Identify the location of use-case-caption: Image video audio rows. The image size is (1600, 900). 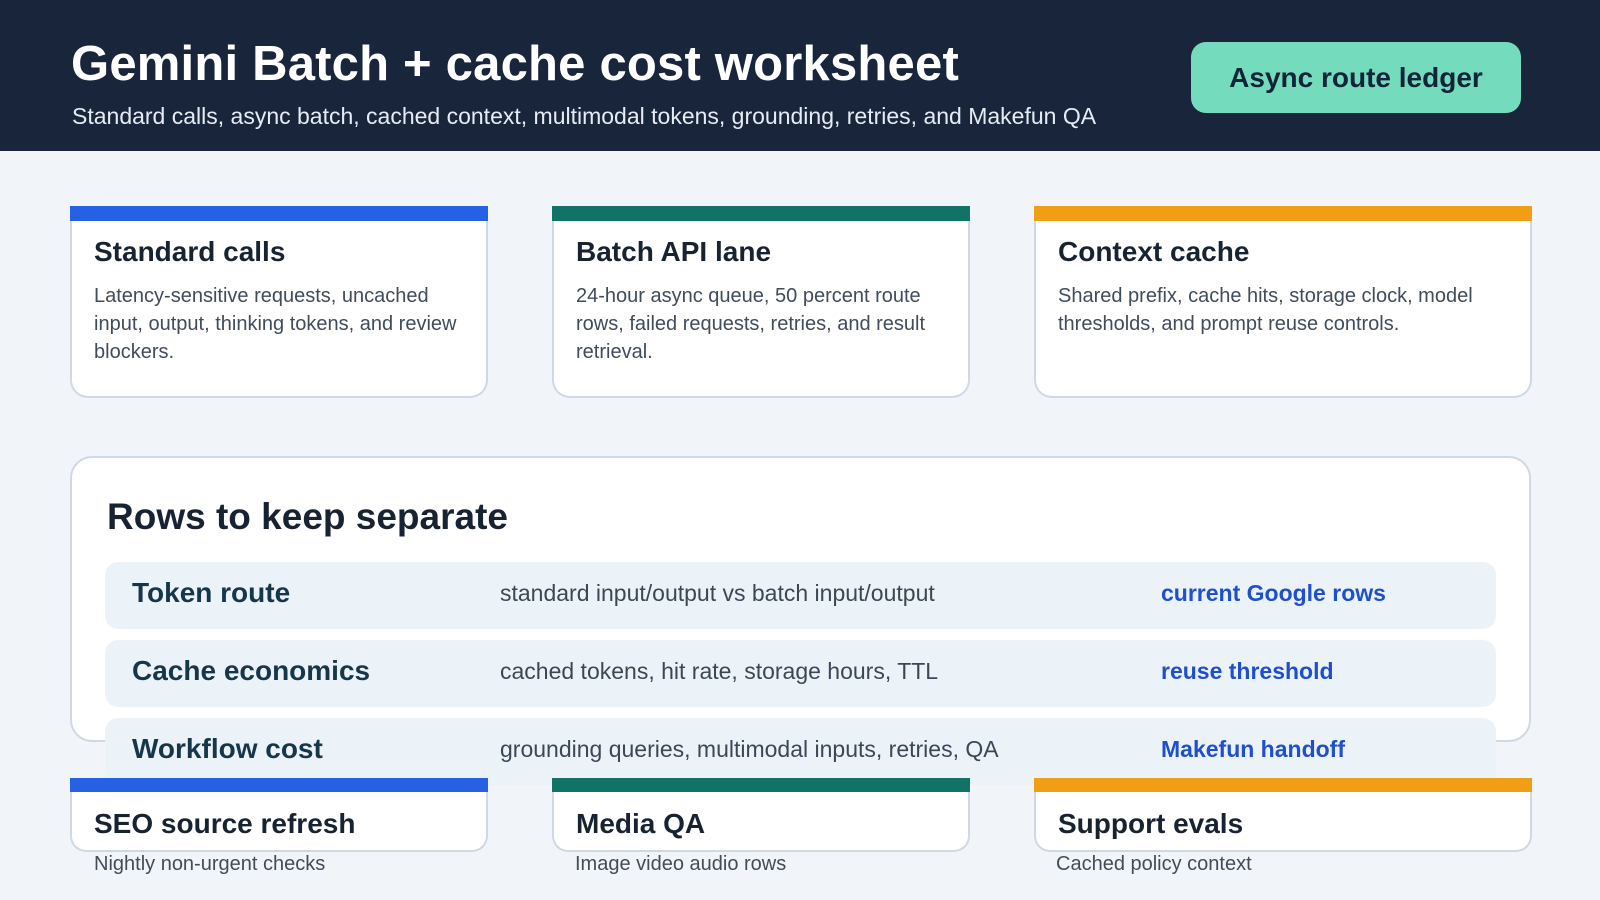
(681, 864).